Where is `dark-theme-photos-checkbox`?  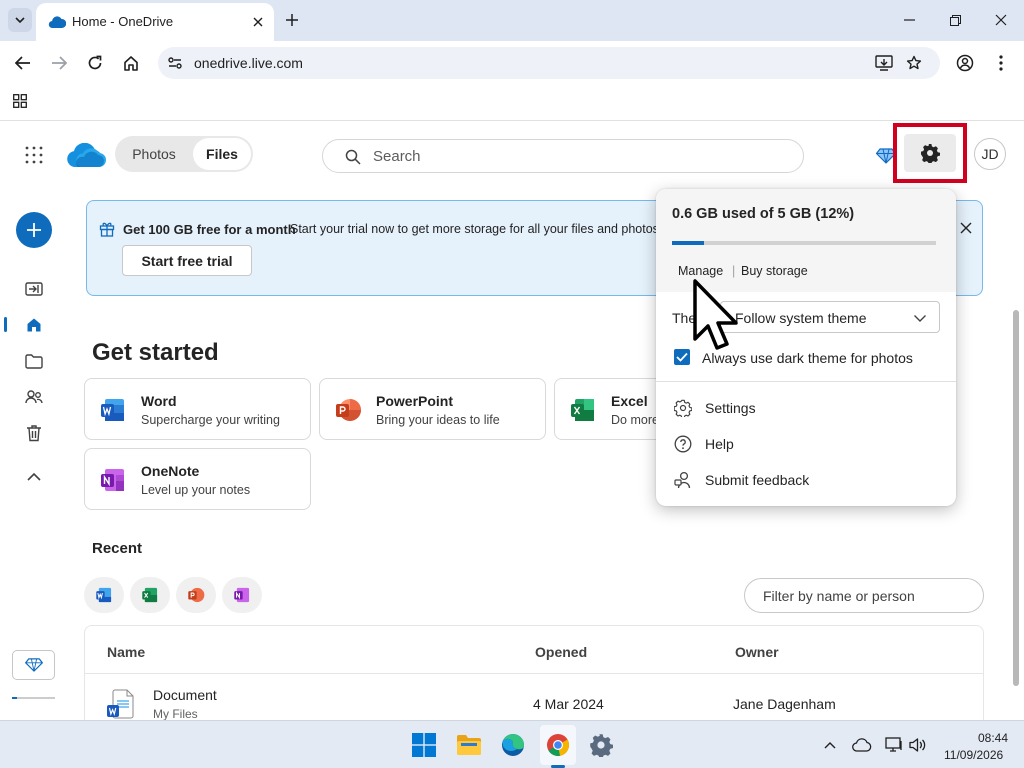
dark-theme-photos-checkbox is located at coordinates (682, 357).